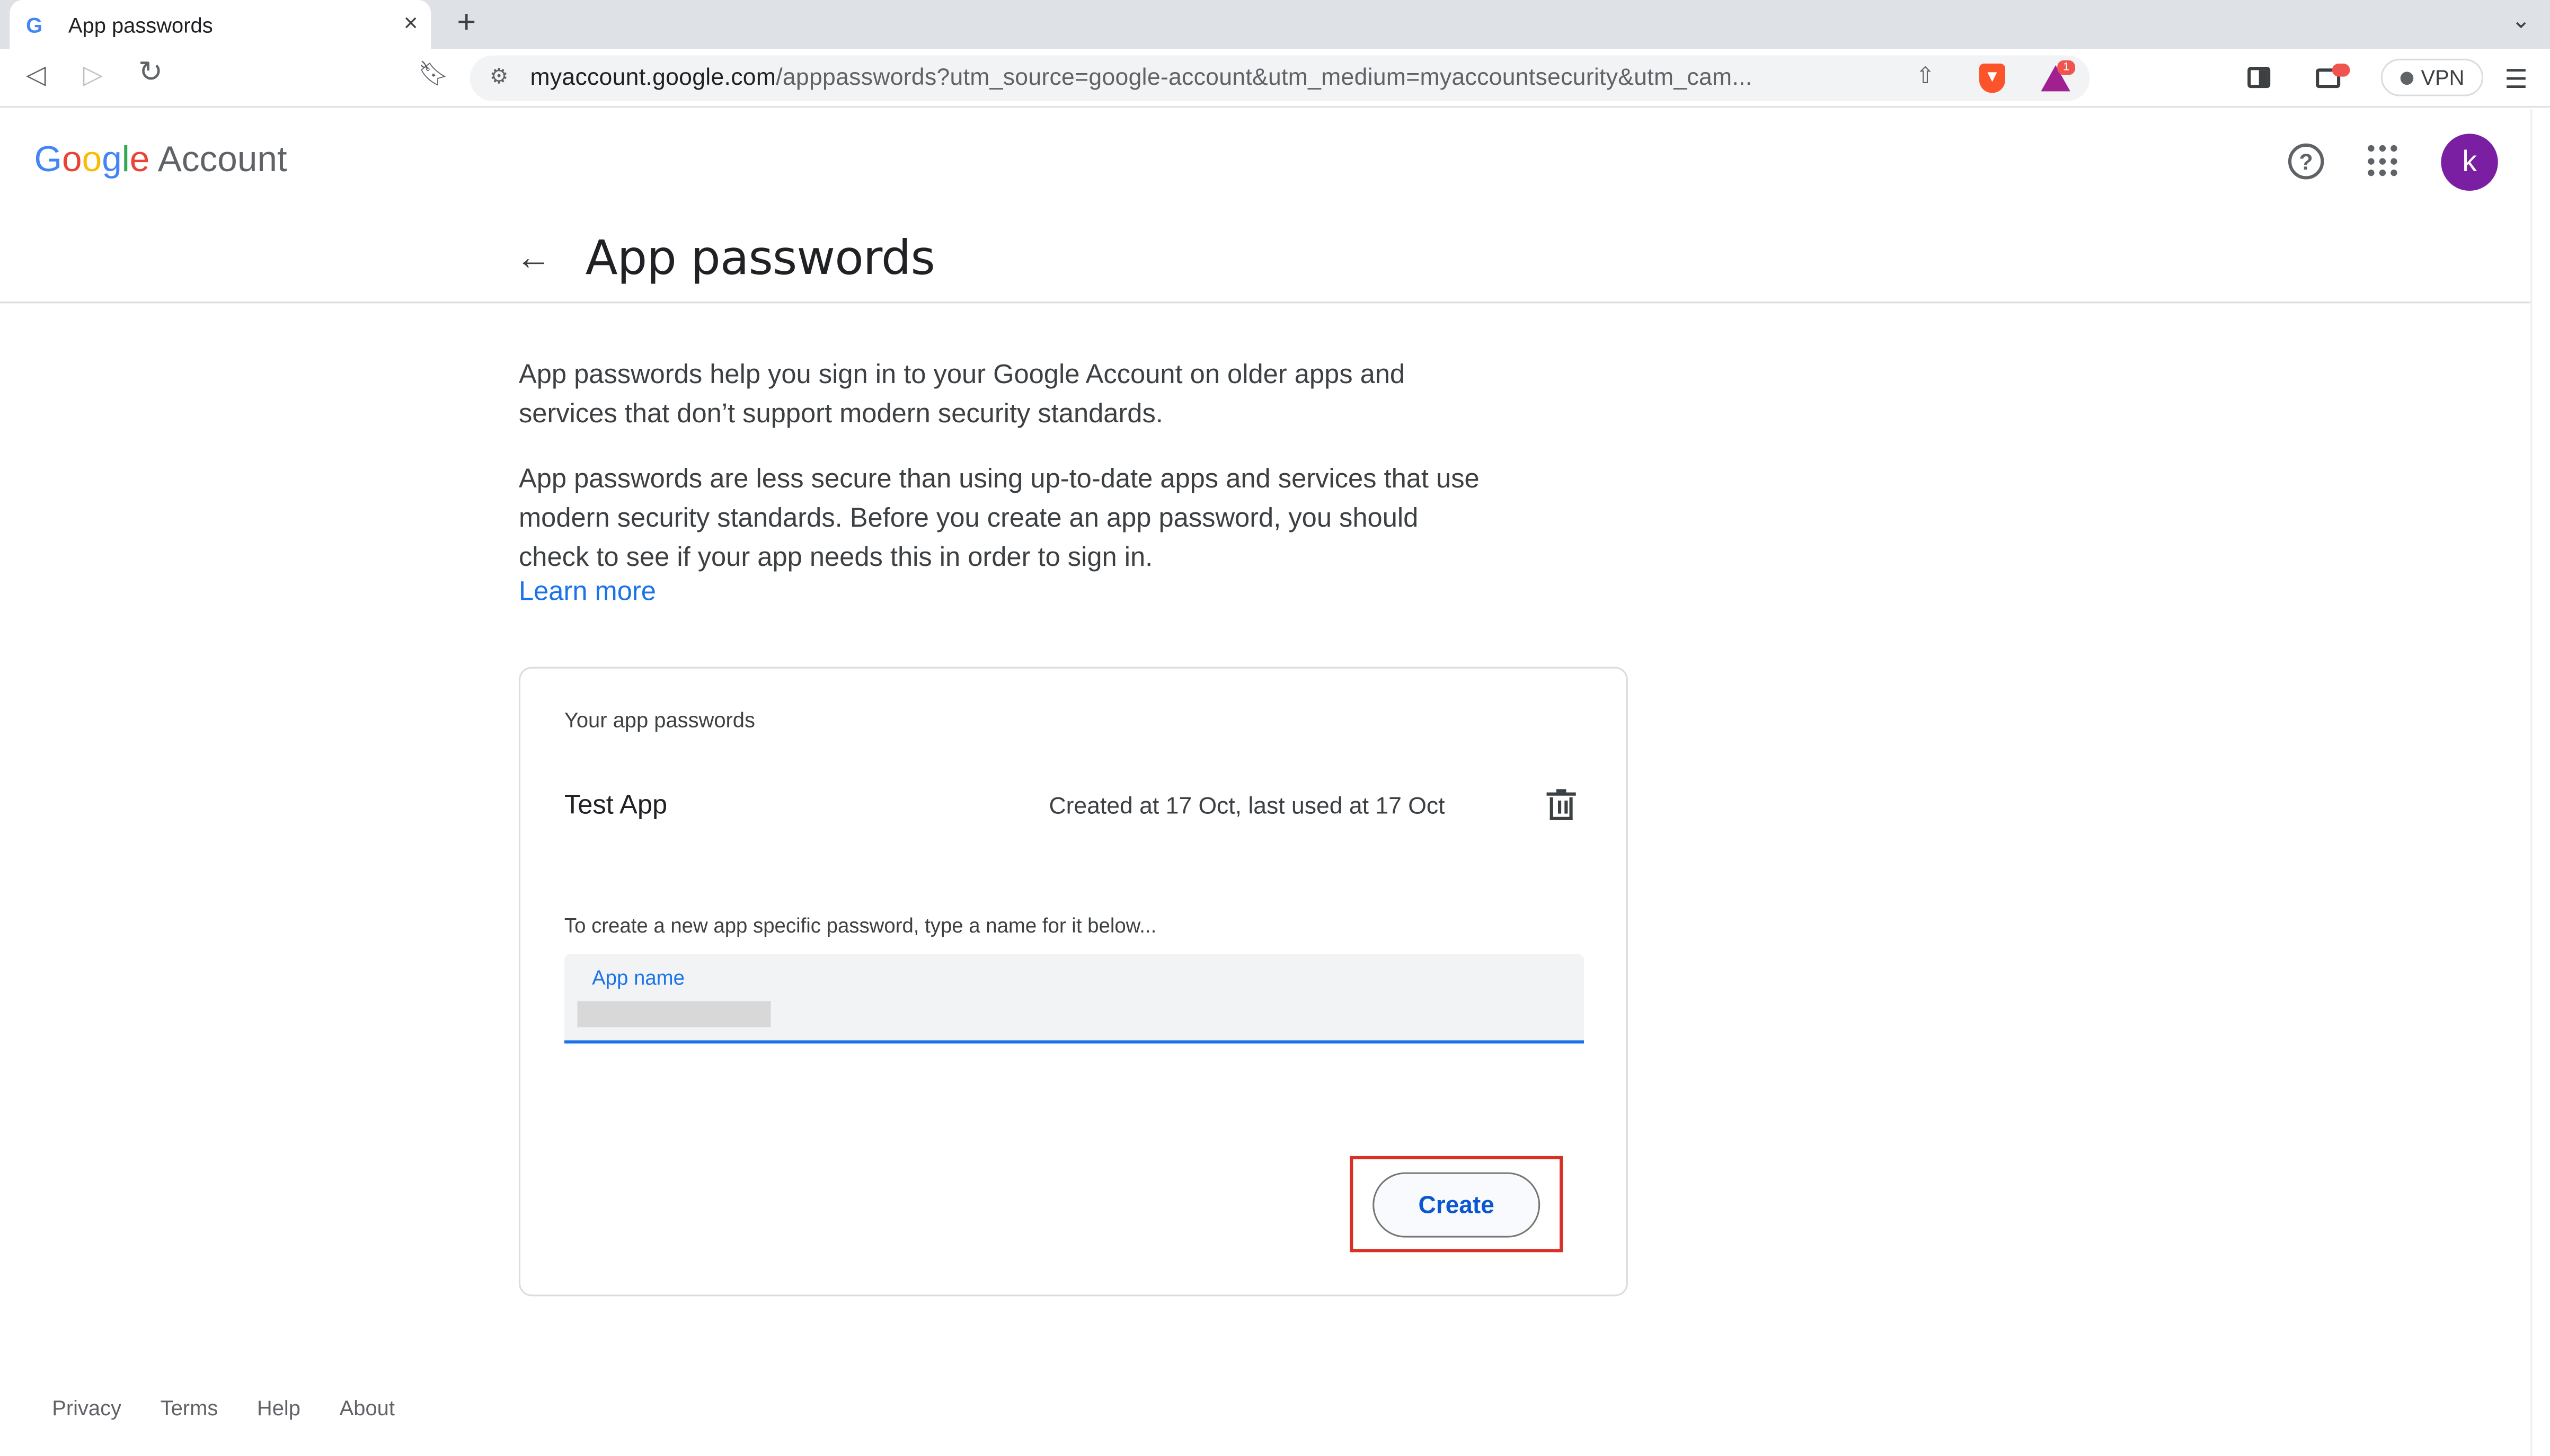 Image resolution: width=2550 pixels, height=1456 pixels. What do you see at coordinates (1561, 805) in the screenshot?
I see `delete-trash-icon` at bounding box center [1561, 805].